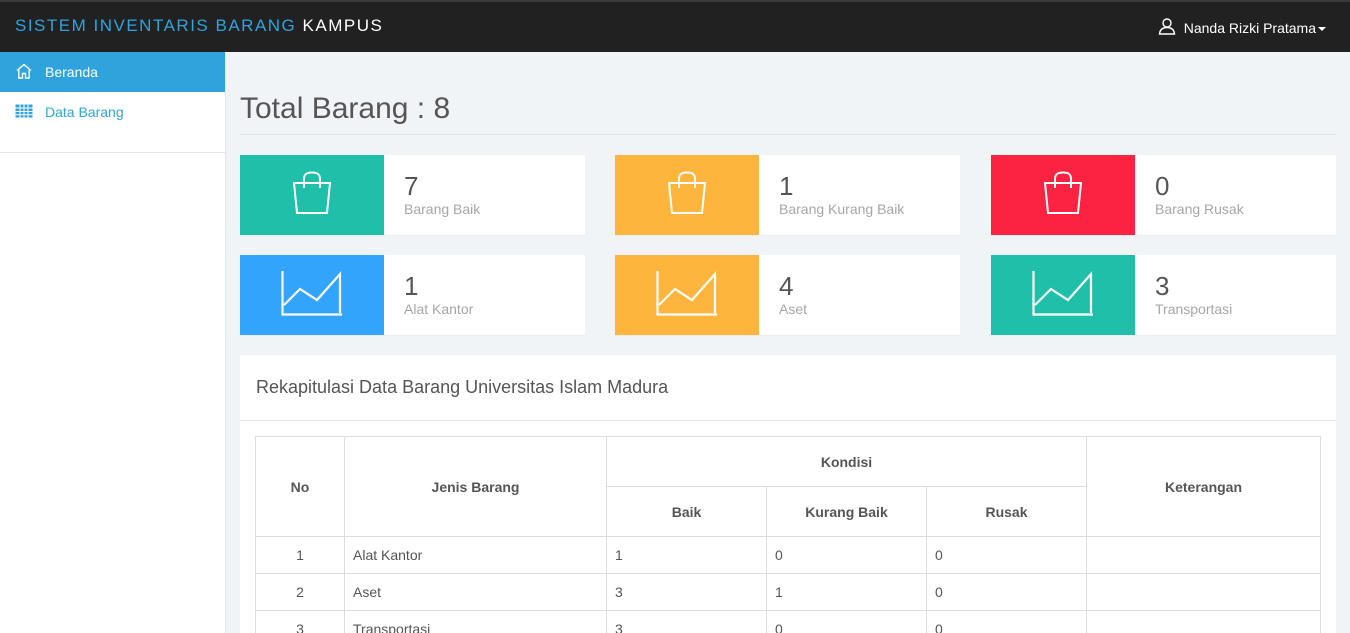 This screenshot has height=633, width=1350. Describe the element at coordinates (71, 72) in the screenshot. I see `sidebar-item-label: Beranda` at that location.